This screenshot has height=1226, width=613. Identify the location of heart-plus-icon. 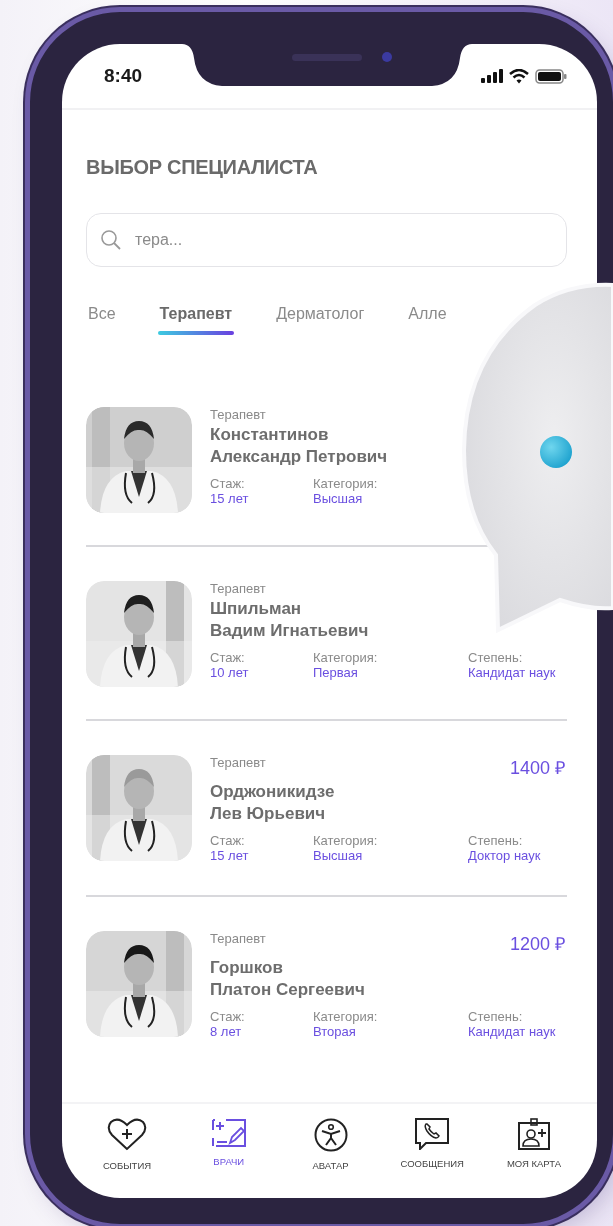
(127, 1135).